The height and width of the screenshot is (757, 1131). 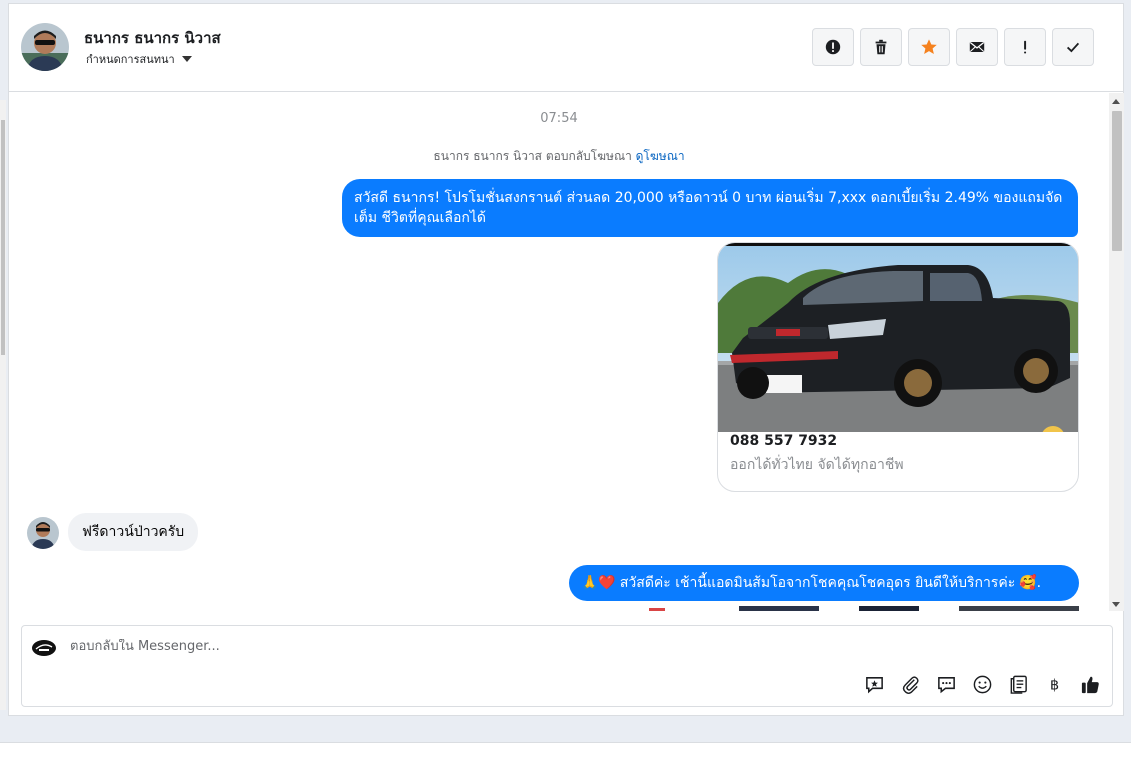 I want to click on view-ad-link: ดูโฆษณา, so click(x=660, y=156).